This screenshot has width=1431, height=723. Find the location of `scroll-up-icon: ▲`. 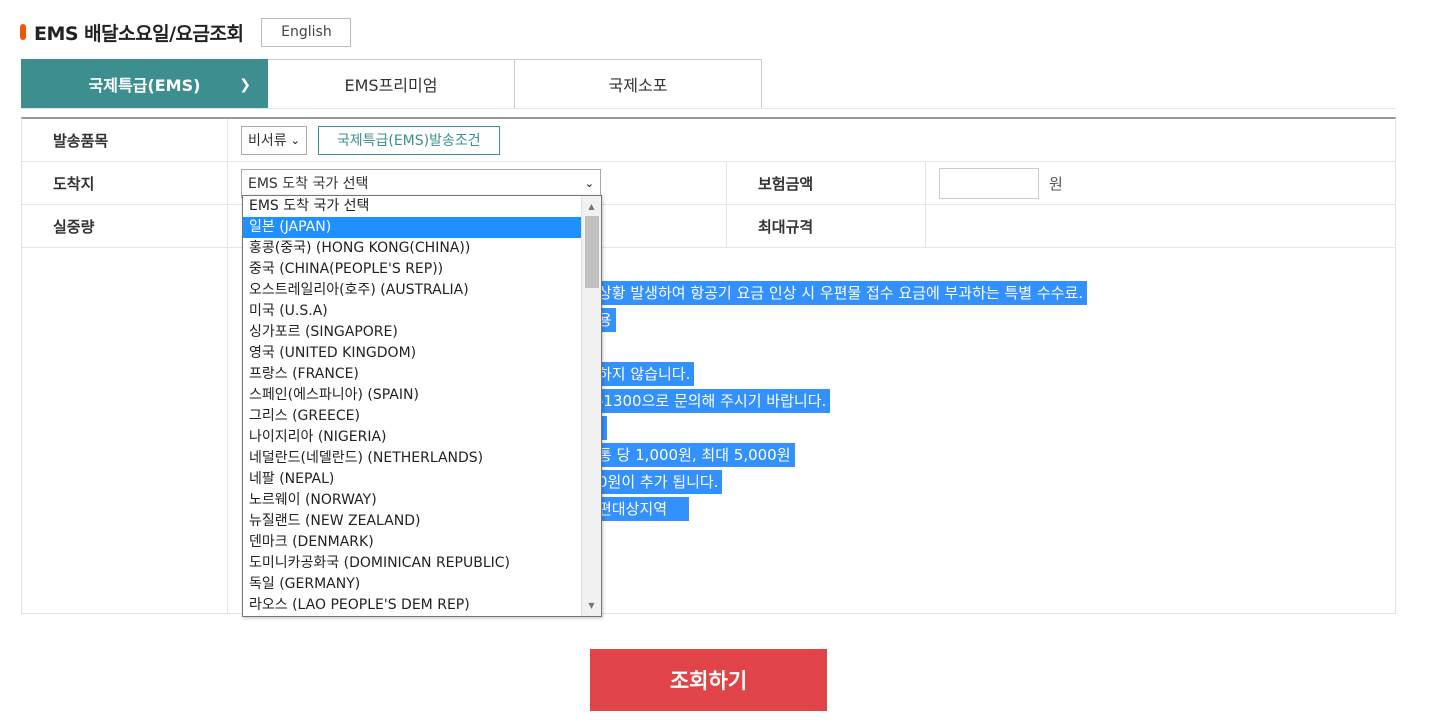

scroll-up-icon: ▲ is located at coordinates (591, 206).